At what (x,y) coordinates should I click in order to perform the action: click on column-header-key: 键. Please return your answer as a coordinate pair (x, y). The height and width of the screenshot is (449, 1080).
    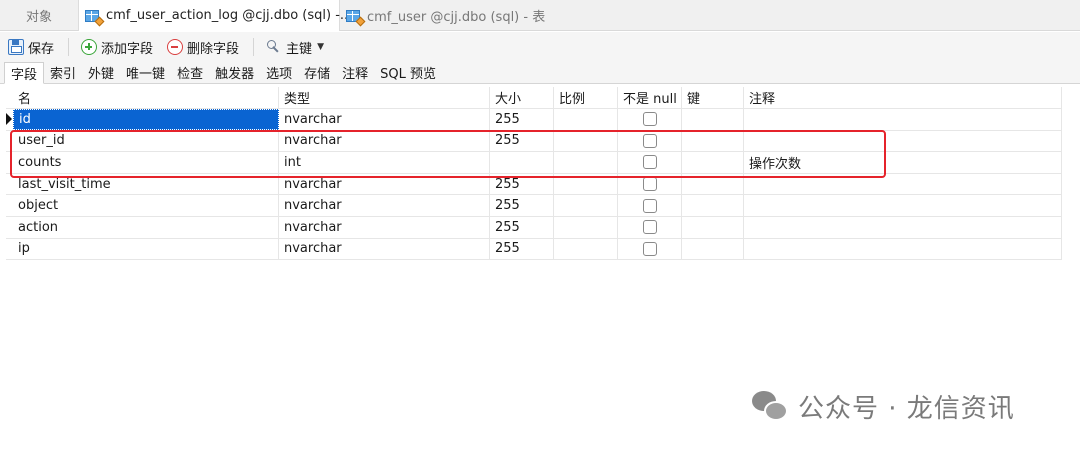
    Looking at the image, I should click on (713, 97).